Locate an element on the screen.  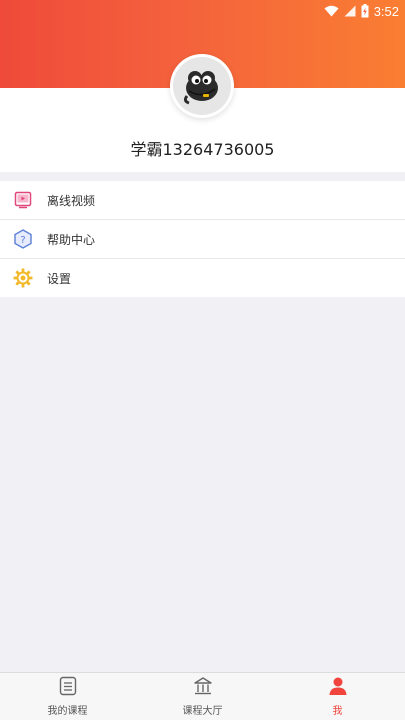
gear-icon is located at coordinates (23, 278).